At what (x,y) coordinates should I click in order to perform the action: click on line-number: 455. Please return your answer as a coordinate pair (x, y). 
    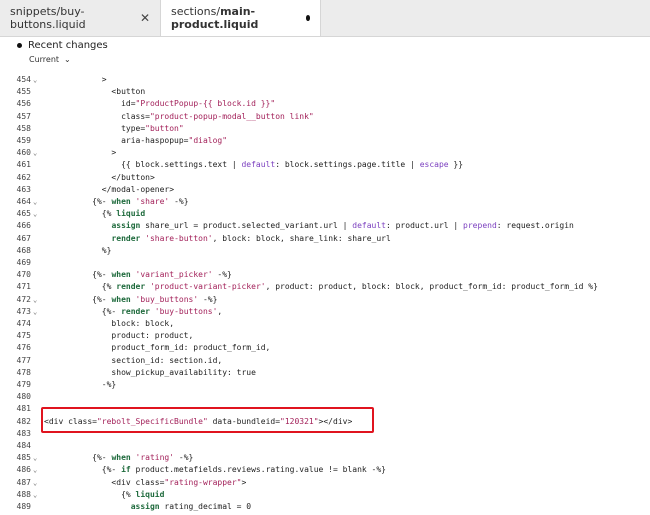
    Looking at the image, I should click on (23, 92).